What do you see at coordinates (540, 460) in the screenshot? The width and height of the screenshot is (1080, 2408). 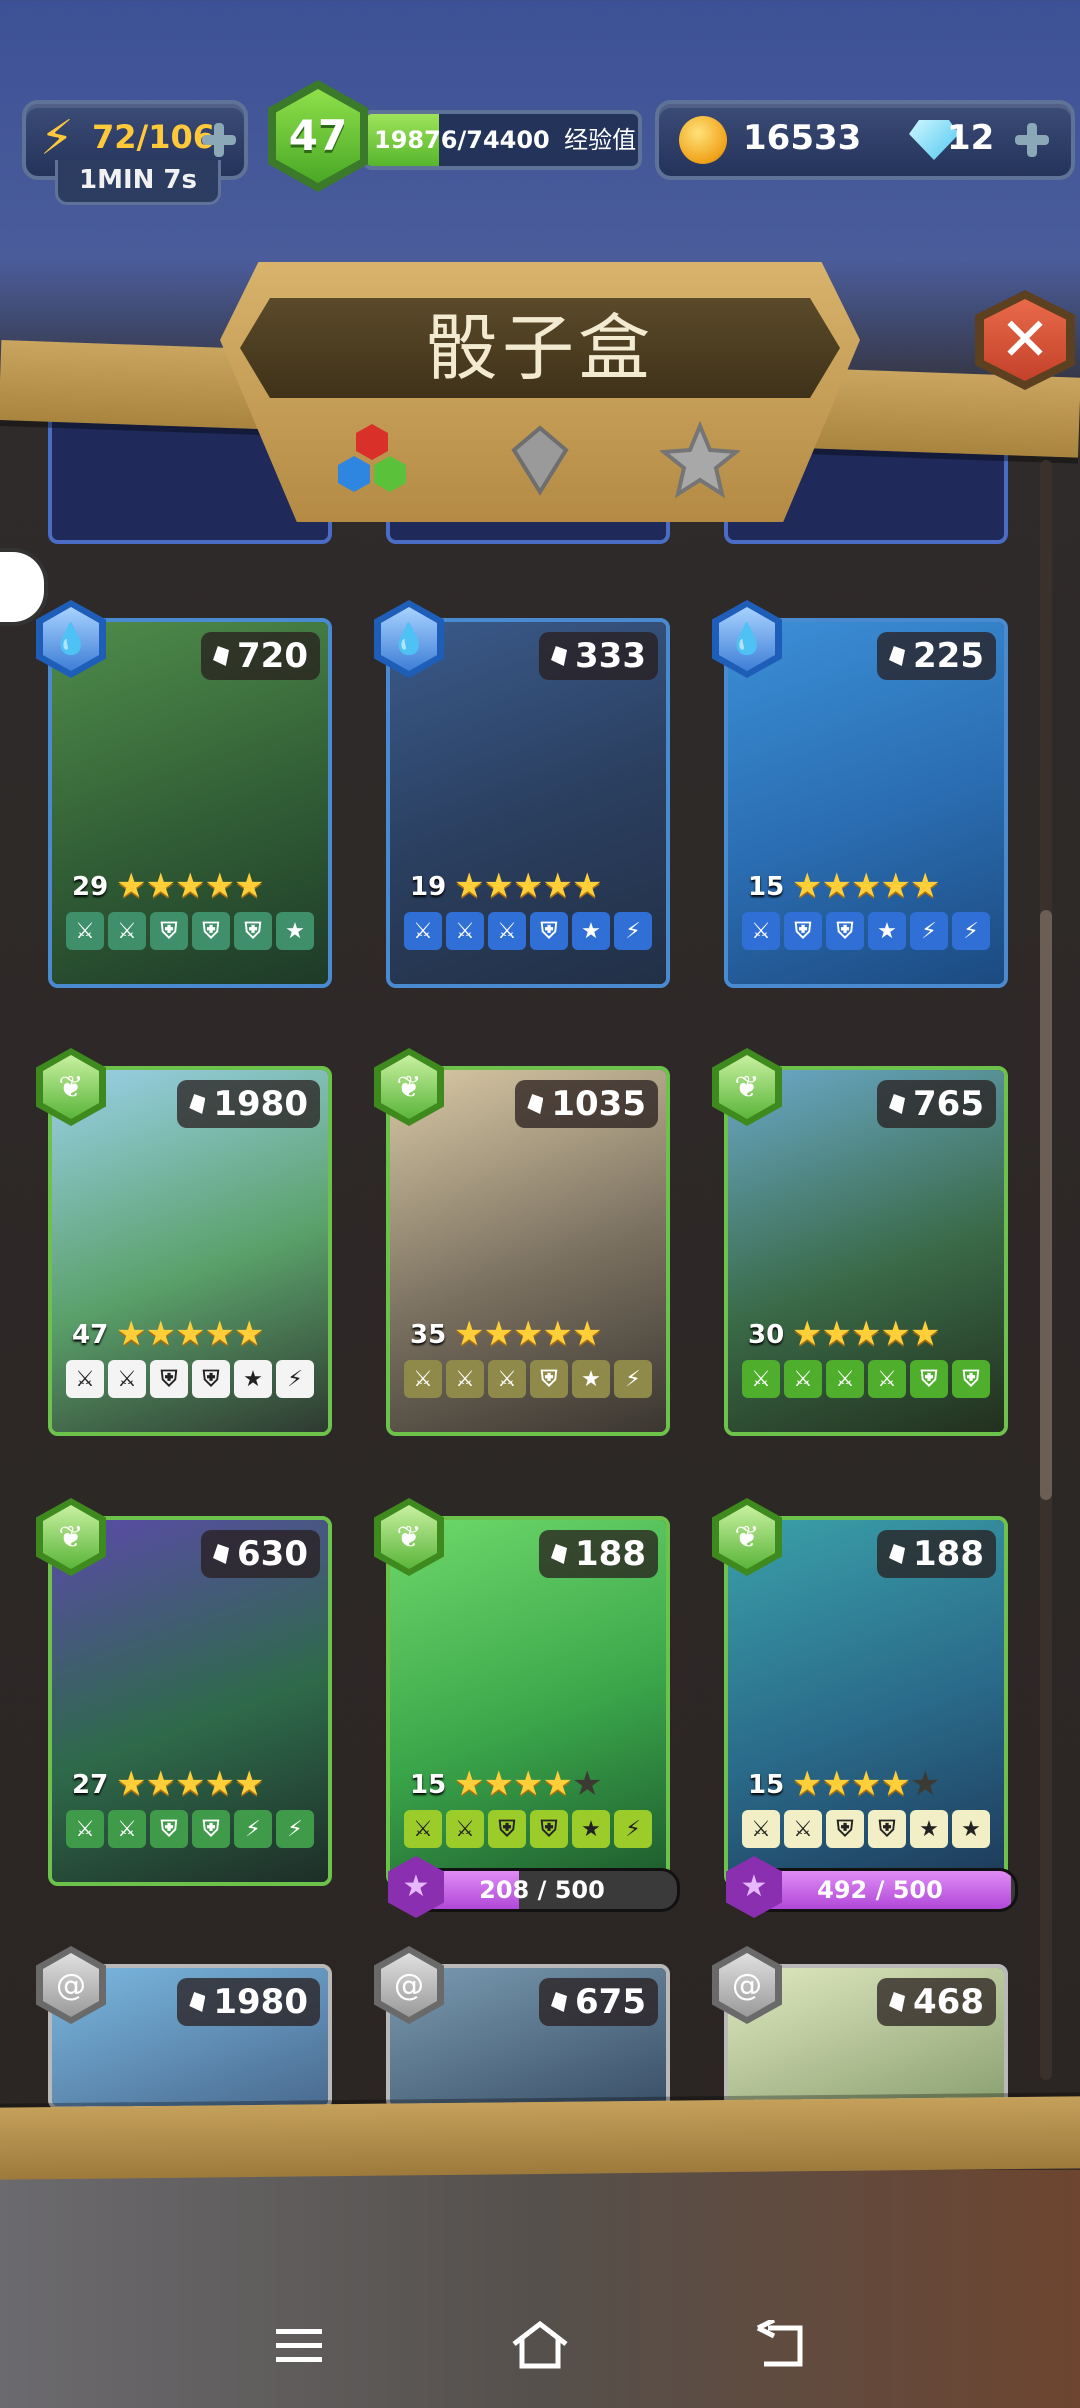 I see `grey-diamond-filter-icon` at bounding box center [540, 460].